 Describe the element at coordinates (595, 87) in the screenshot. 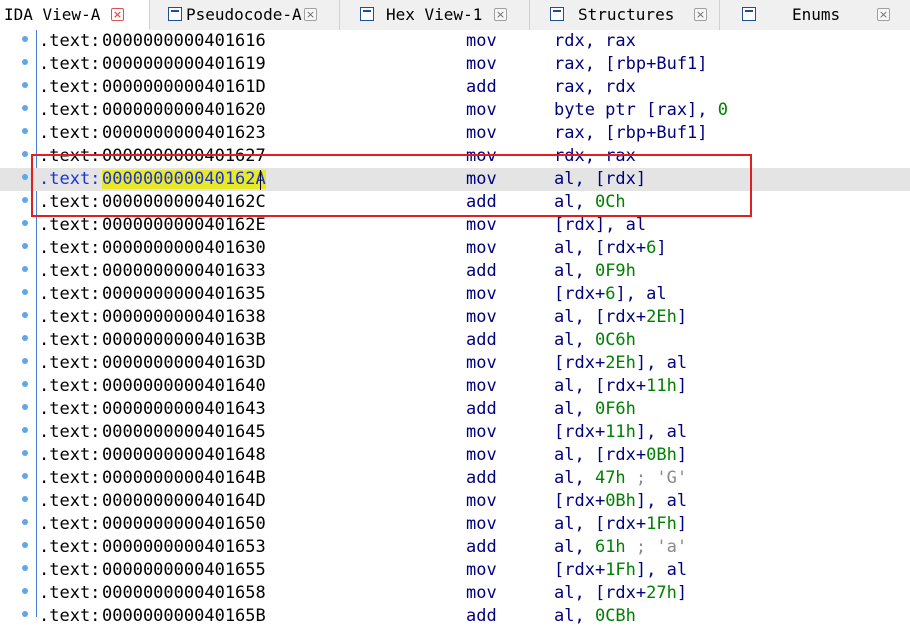

I see `operands: rax, rdx` at that location.